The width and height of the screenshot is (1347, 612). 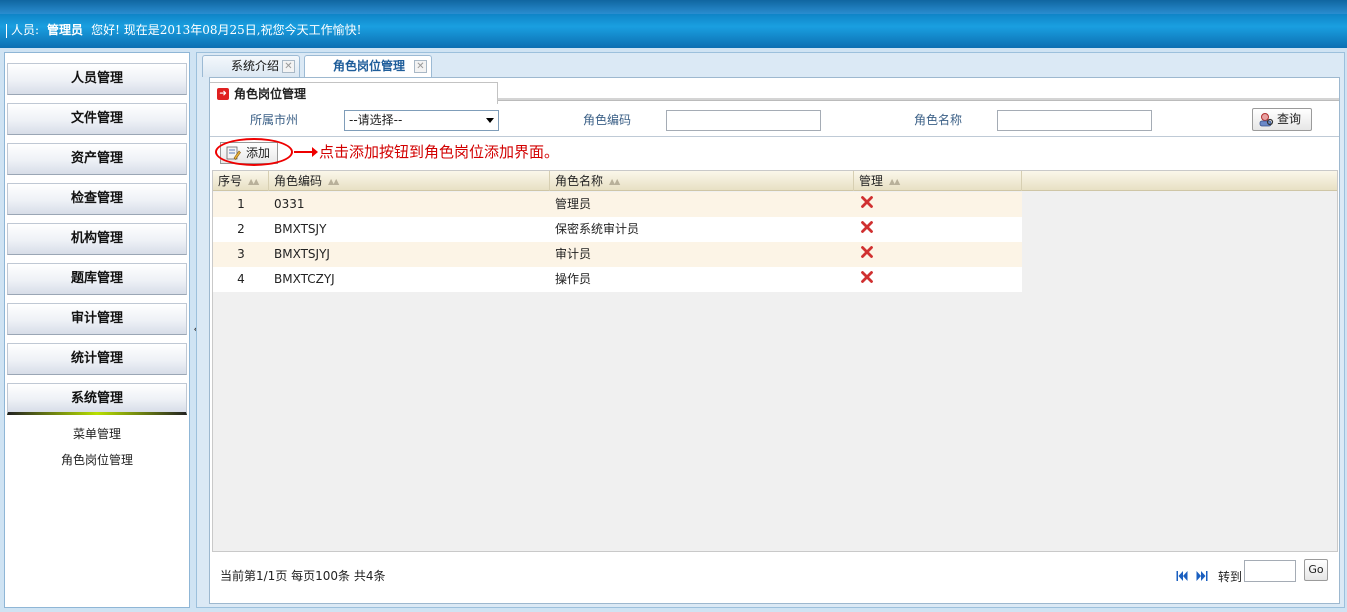 I want to click on annotation-arrow, so click(x=306, y=152).